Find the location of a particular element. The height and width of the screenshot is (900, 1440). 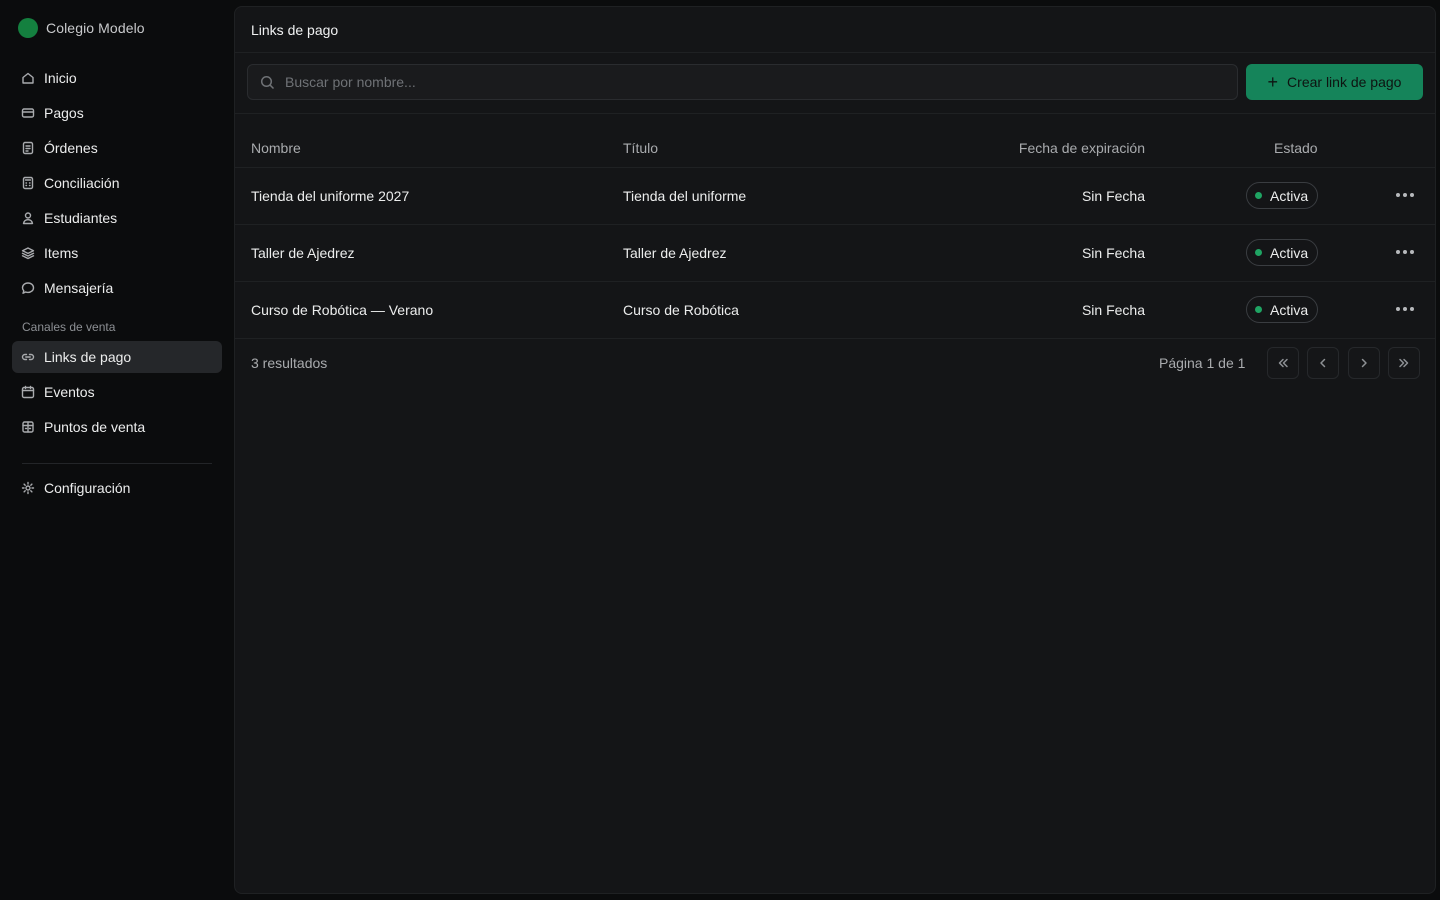

sidebar-item-ordenes: Órdenes is located at coordinates (117, 148).